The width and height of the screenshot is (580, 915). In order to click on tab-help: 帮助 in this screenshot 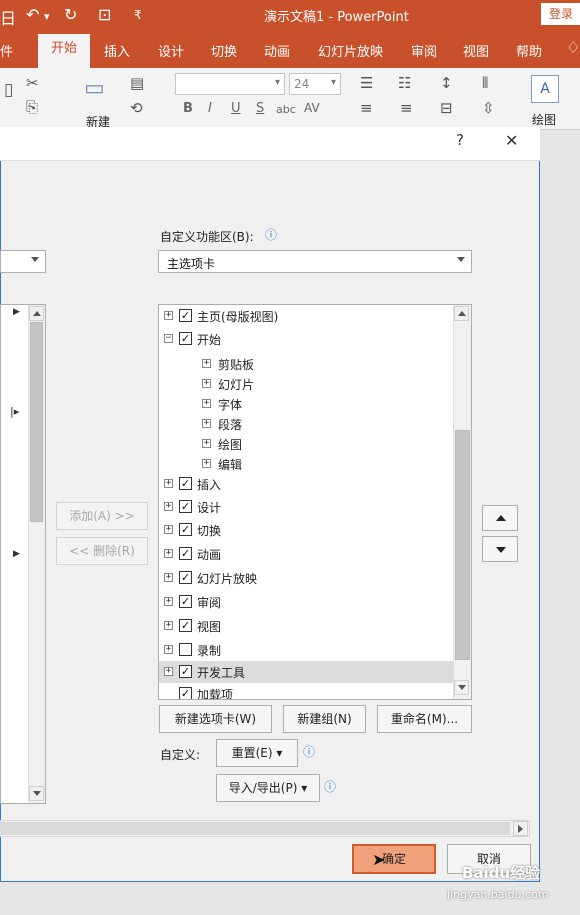, I will do `click(529, 50)`.